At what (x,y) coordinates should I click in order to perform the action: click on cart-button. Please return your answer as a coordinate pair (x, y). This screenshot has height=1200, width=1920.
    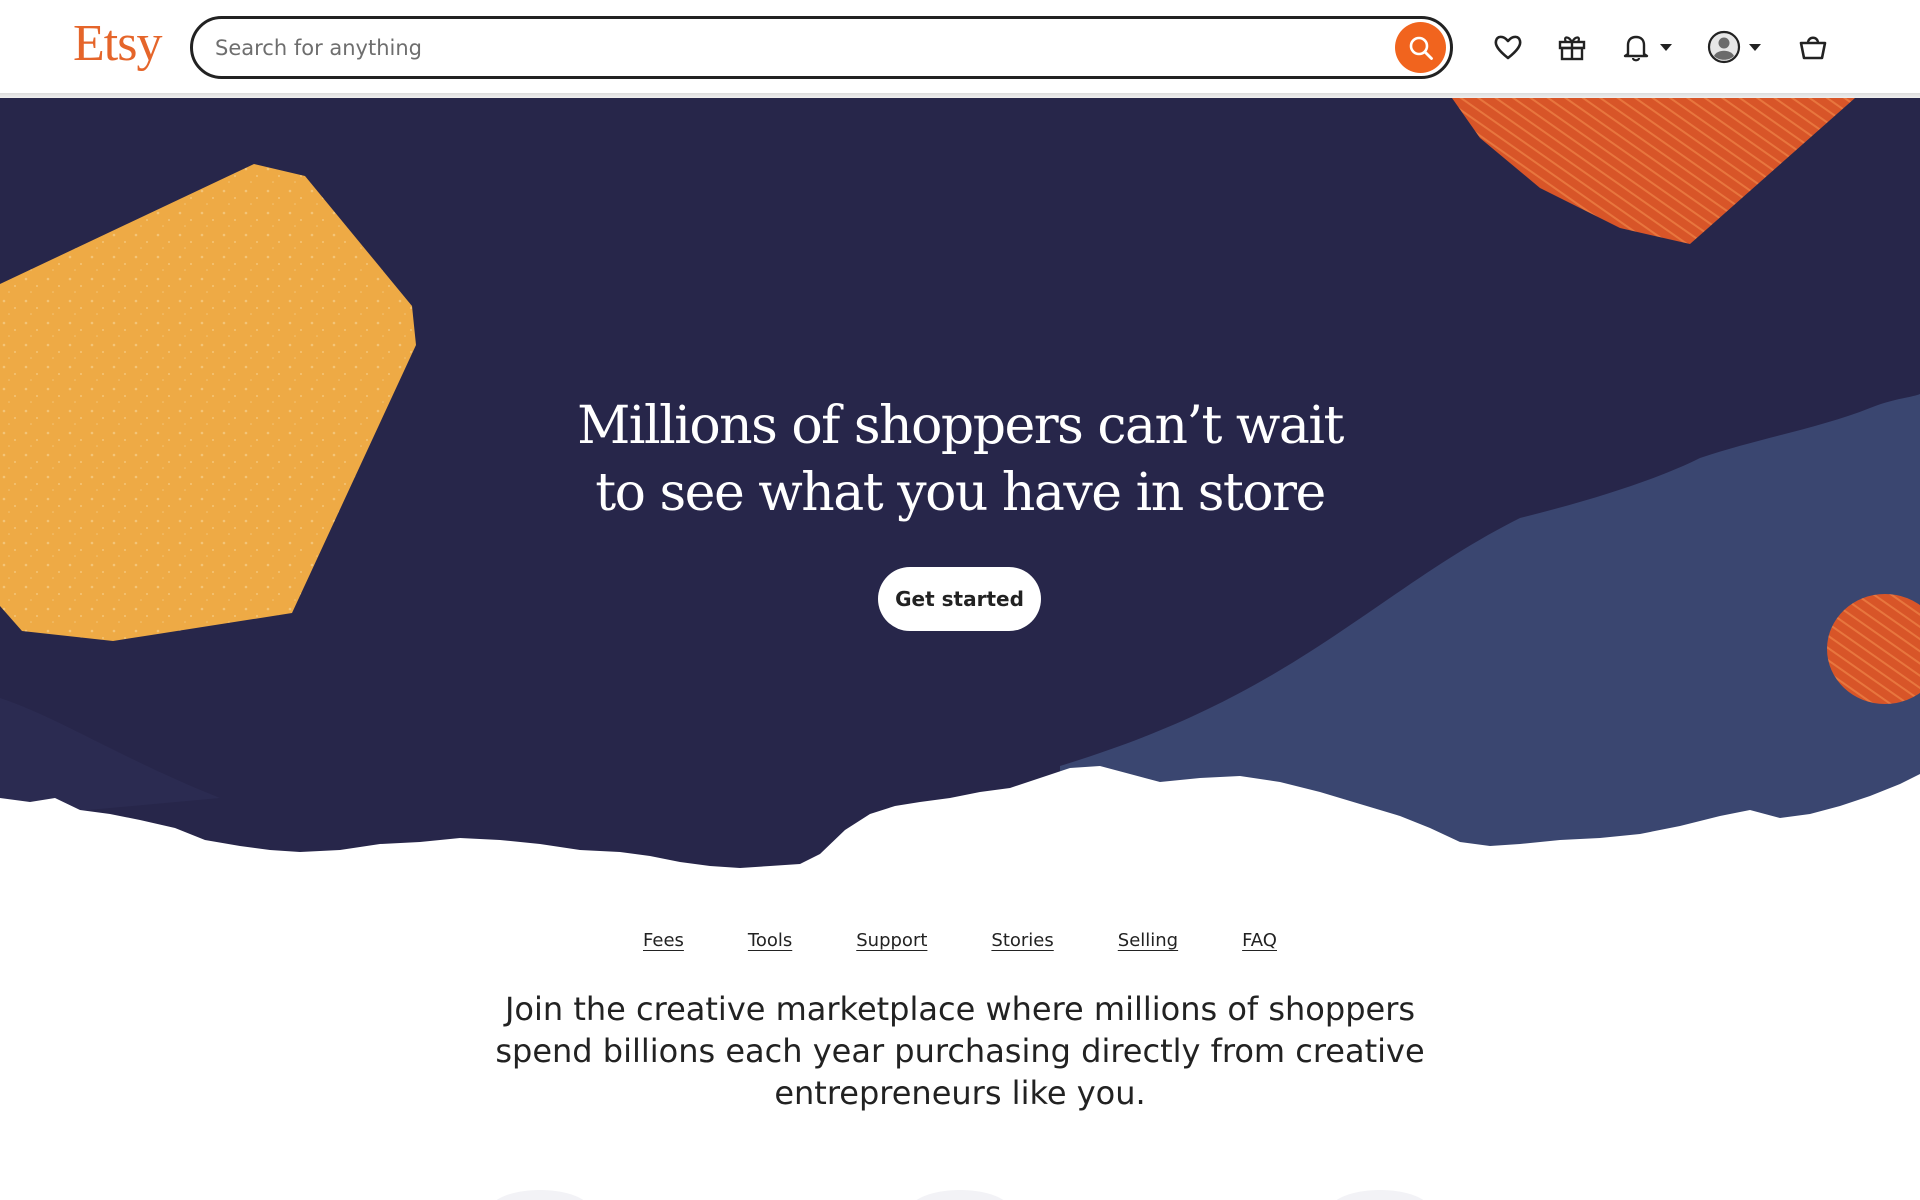
    Looking at the image, I should click on (1813, 47).